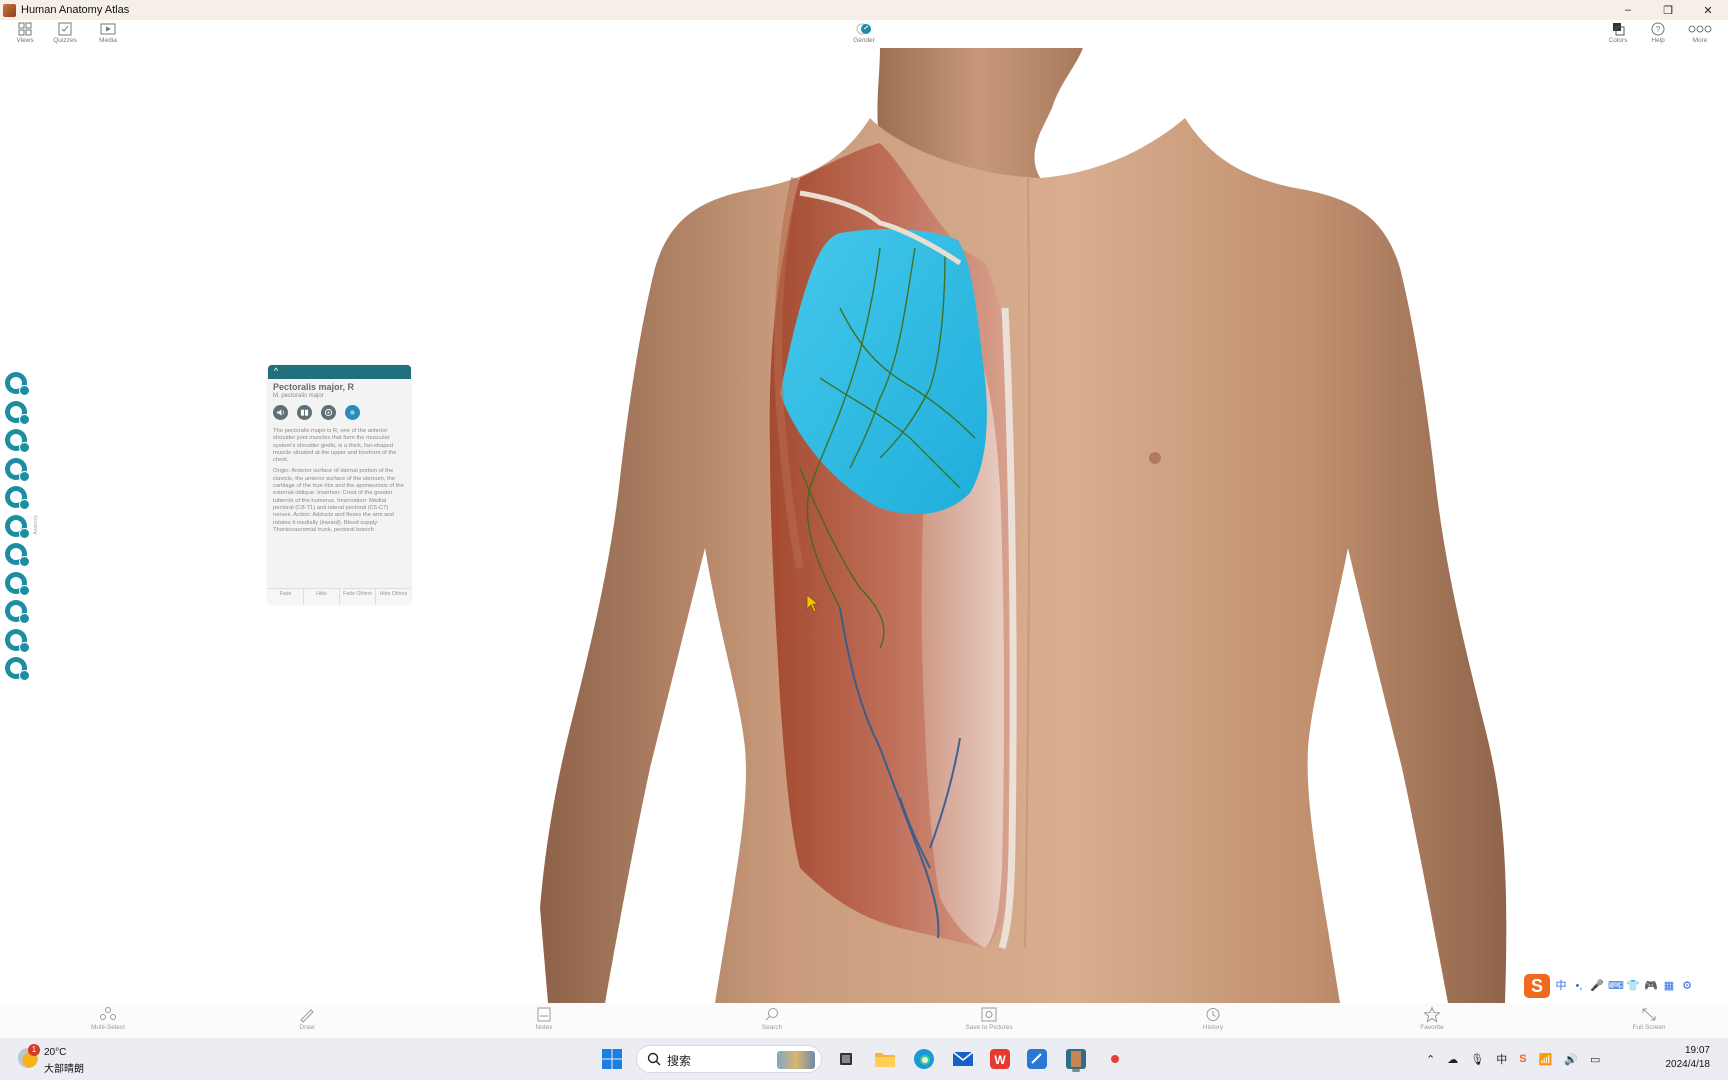 This screenshot has width=1728, height=1080. I want to click on respiratory-system-layer-button, so click(17, 554).